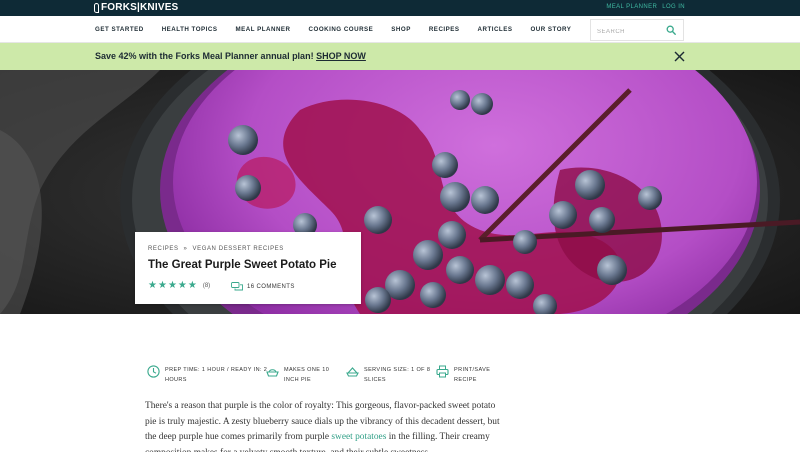 The image size is (800, 452). I want to click on comments-link: 16 COMMENTS, so click(263, 286).